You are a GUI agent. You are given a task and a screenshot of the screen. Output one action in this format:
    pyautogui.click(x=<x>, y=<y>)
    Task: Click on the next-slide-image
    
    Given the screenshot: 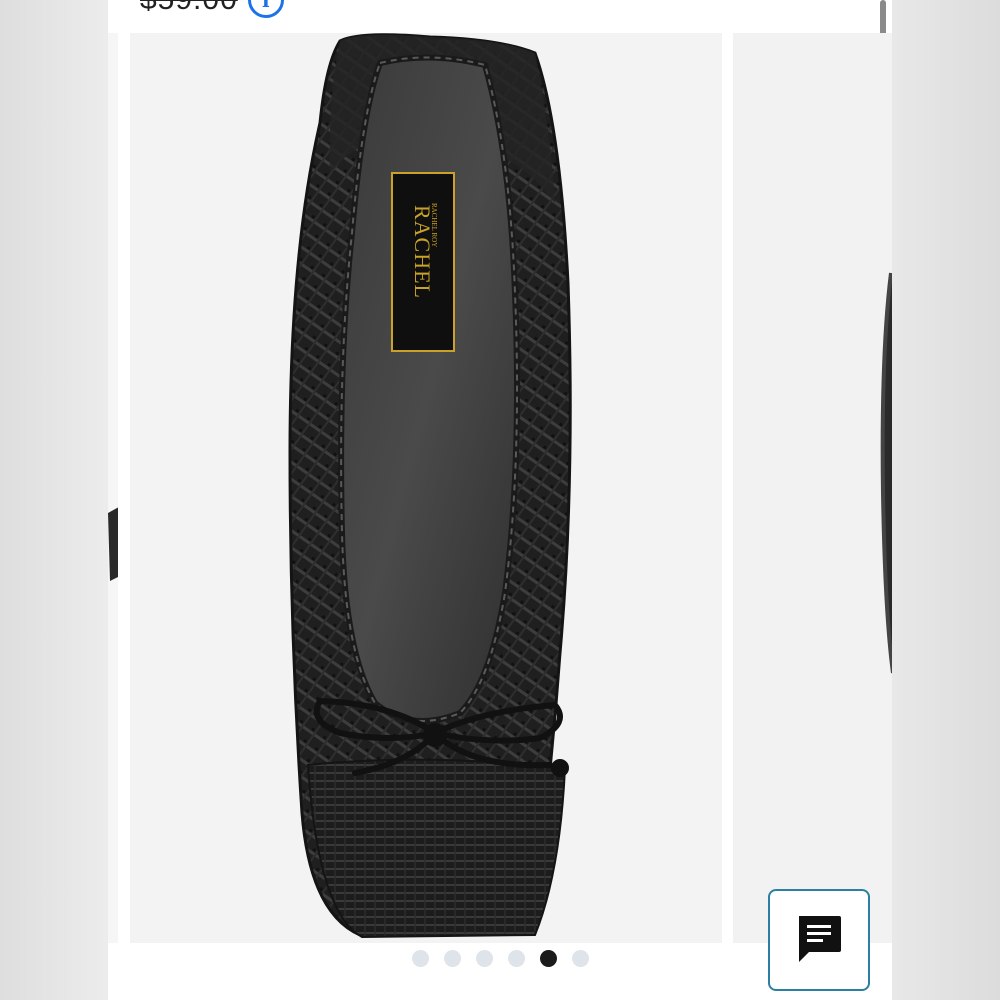 What is the action you would take?
    pyautogui.click(x=812, y=488)
    